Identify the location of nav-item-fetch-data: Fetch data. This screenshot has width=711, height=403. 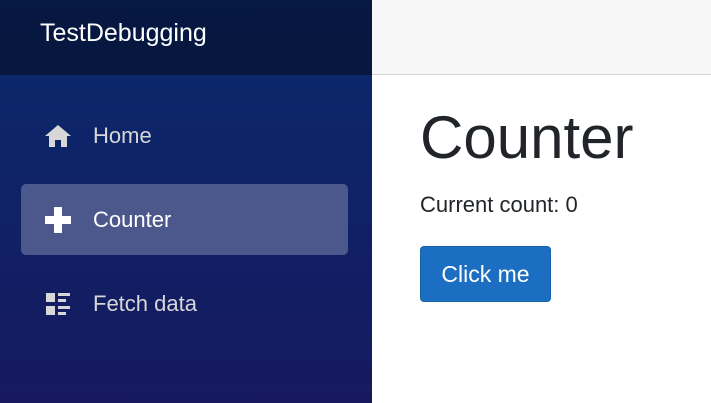
(184, 303).